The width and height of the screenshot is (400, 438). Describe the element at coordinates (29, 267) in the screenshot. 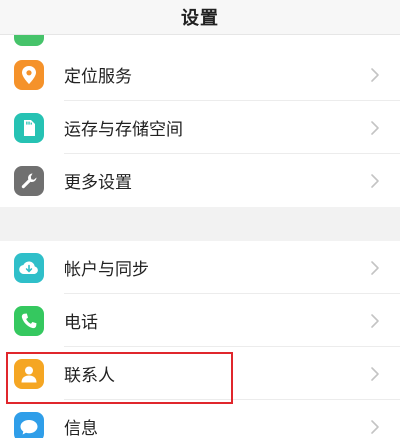

I see `cloud-sync-icon` at that location.